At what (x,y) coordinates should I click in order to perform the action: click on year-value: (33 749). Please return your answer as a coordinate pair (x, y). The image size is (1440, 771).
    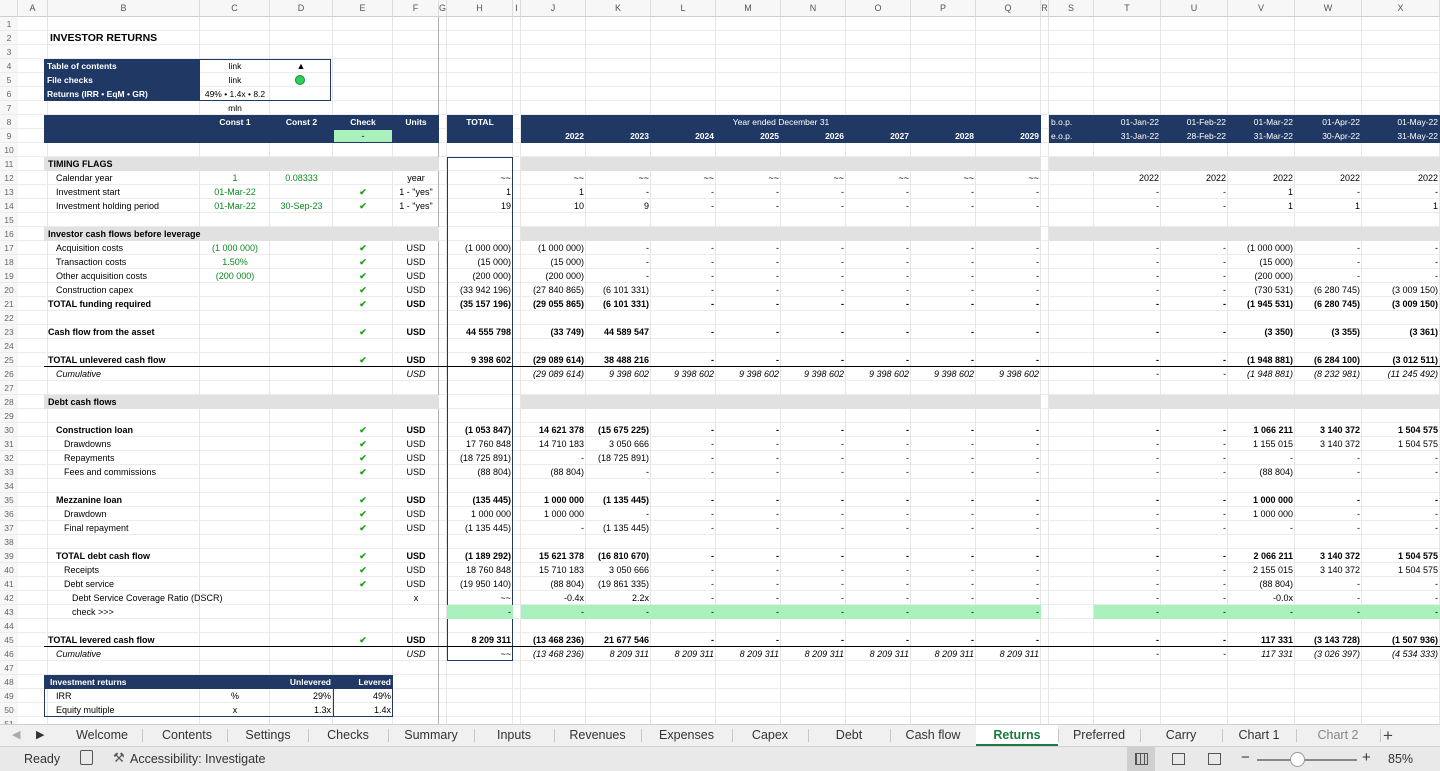
    Looking at the image, I should click on (553, 332).